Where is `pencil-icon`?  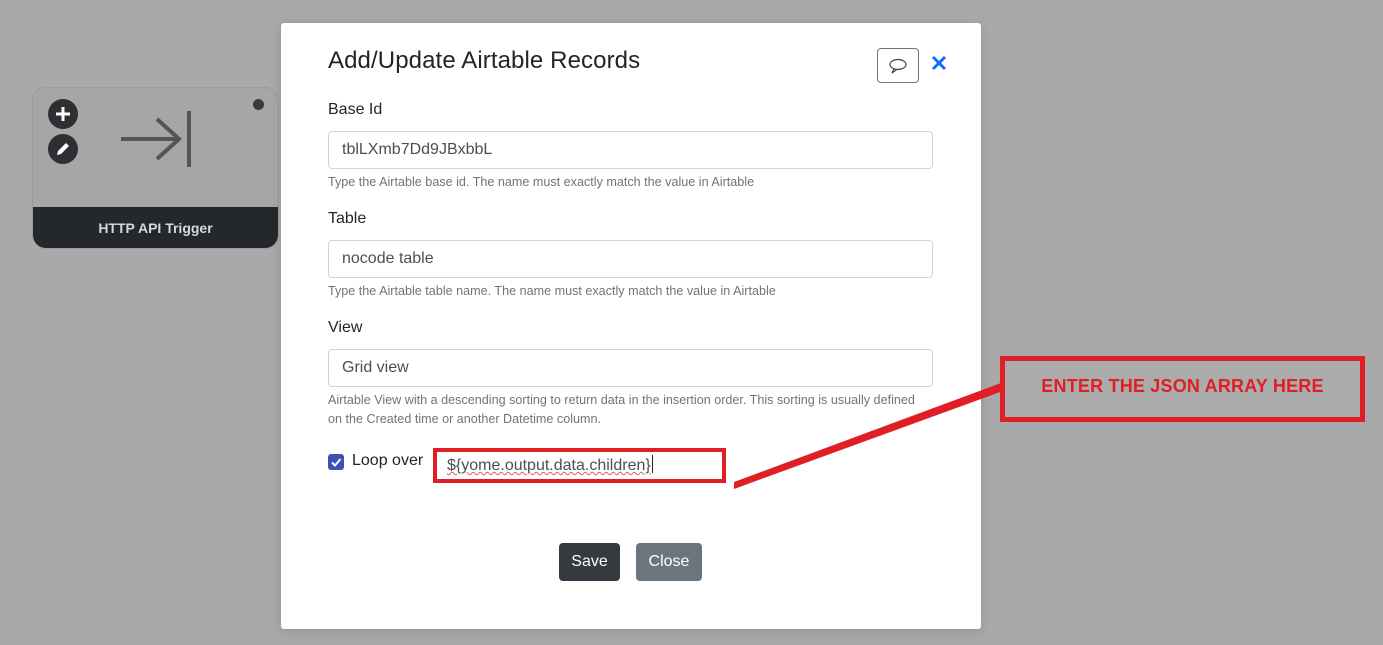 pencil-icon is located at coordinates (63, 149).